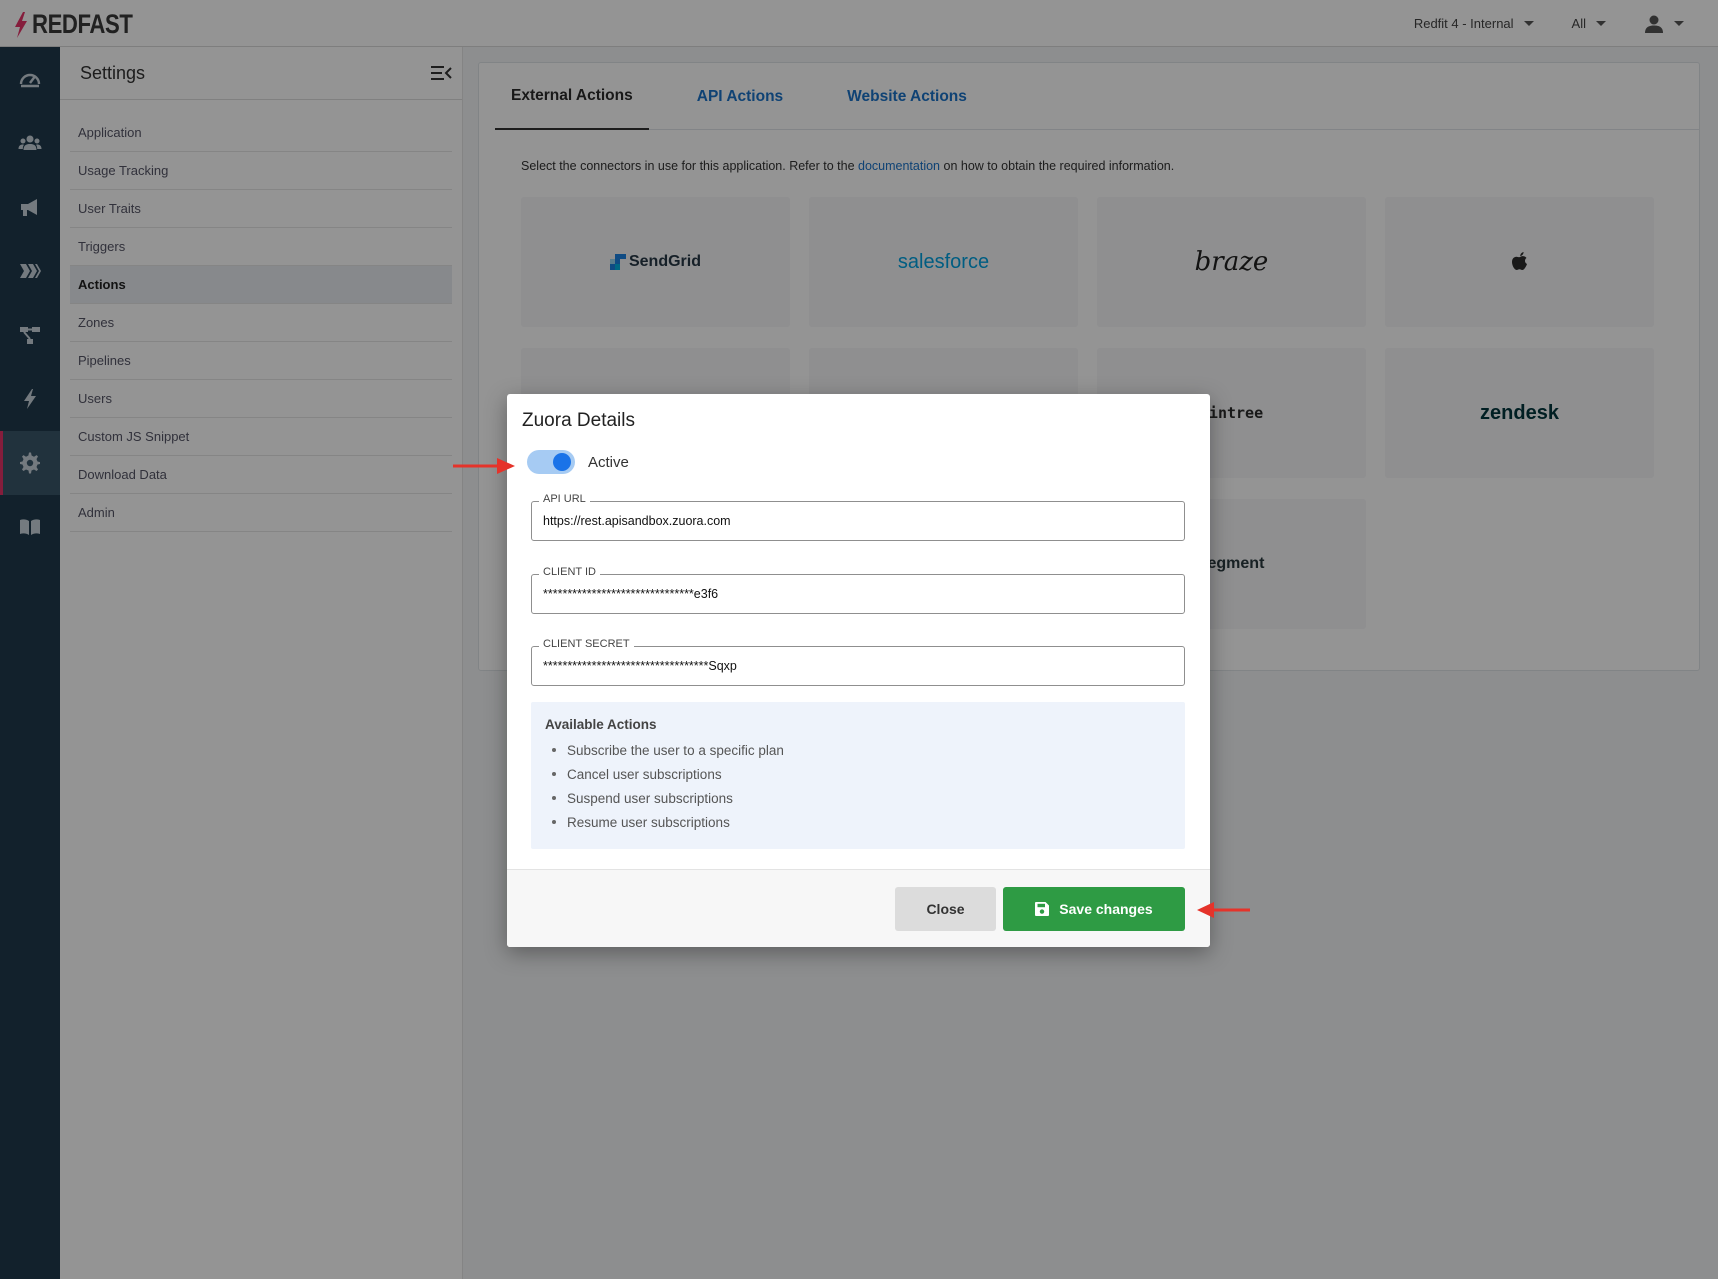  Describe the element at coordinates (858, 594) in the screenshot. I see `client-id-input` at that location.